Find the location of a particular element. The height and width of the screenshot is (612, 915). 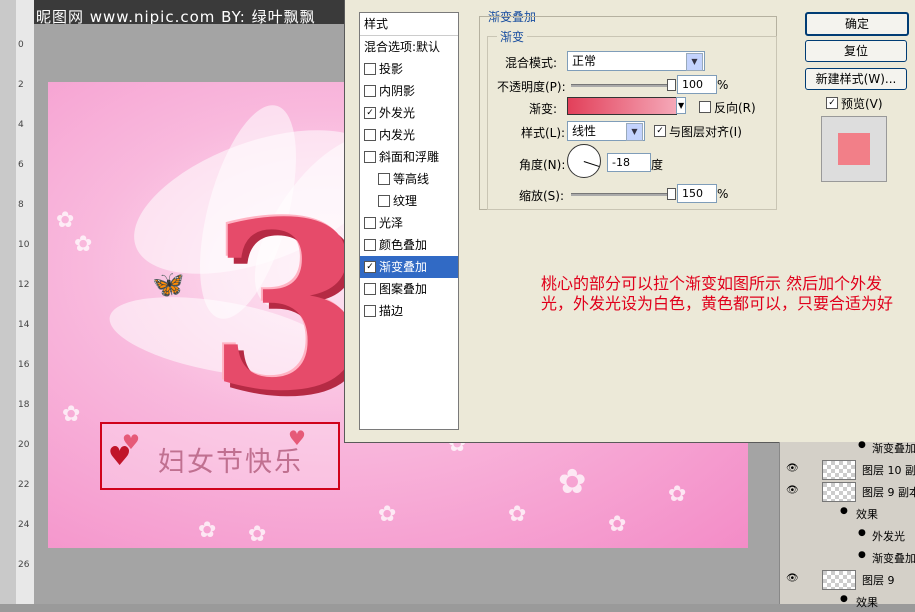

style-list-item: 颜色叠加 is located at coordinates (409, 245).